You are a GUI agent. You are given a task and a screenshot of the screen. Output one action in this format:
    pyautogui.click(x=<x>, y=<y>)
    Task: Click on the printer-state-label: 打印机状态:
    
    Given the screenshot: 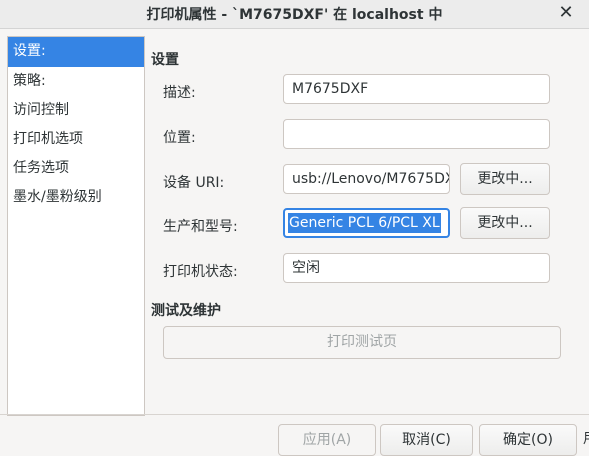 What is the action you would take?
    pyautogui.click(x=200, y=272)
    